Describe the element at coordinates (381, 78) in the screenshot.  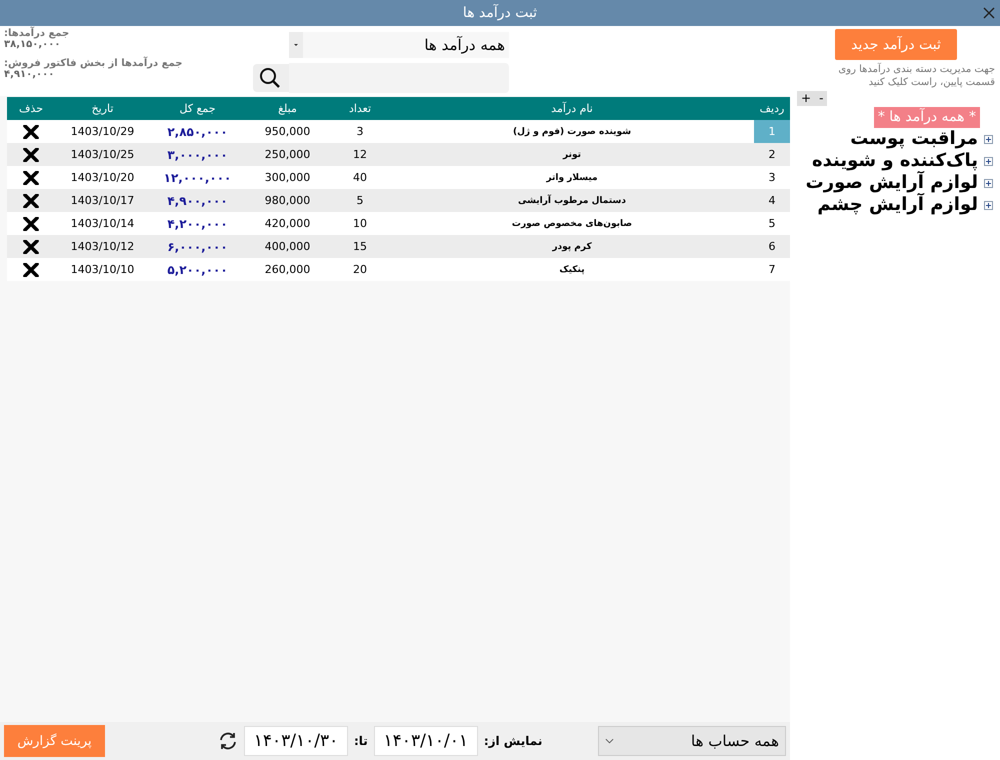
I see `search-field` at that location.